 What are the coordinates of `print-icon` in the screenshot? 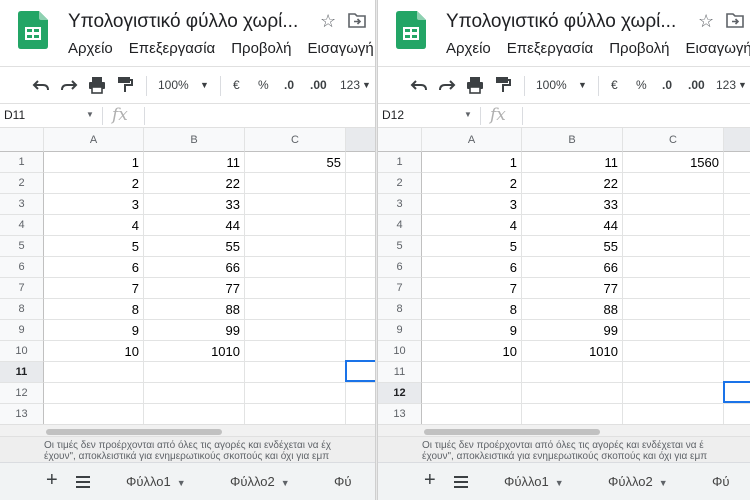 It's located at (475, 85).